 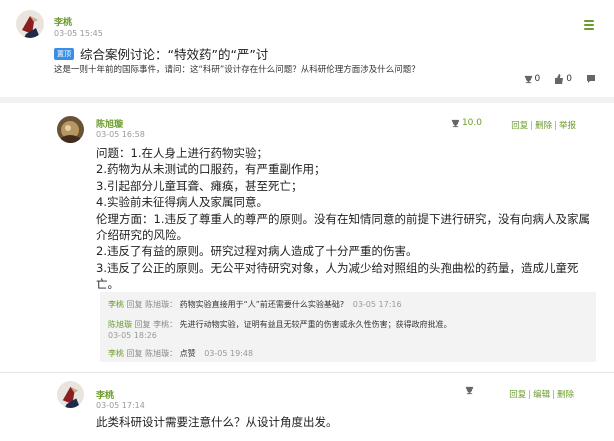 I want to click on sub-reply-text: 先进行动物实验，证明有益且无较严重的伤害或永久性伤害；获得政府批准。, so click(x=315, y=324).